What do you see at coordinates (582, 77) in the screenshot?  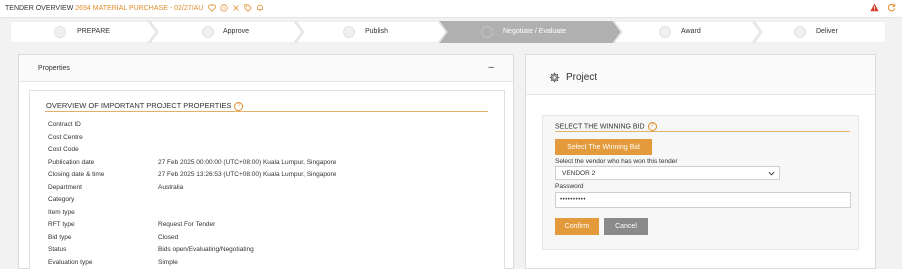 I see `project-title: Project` at bounding box center [582, 77].